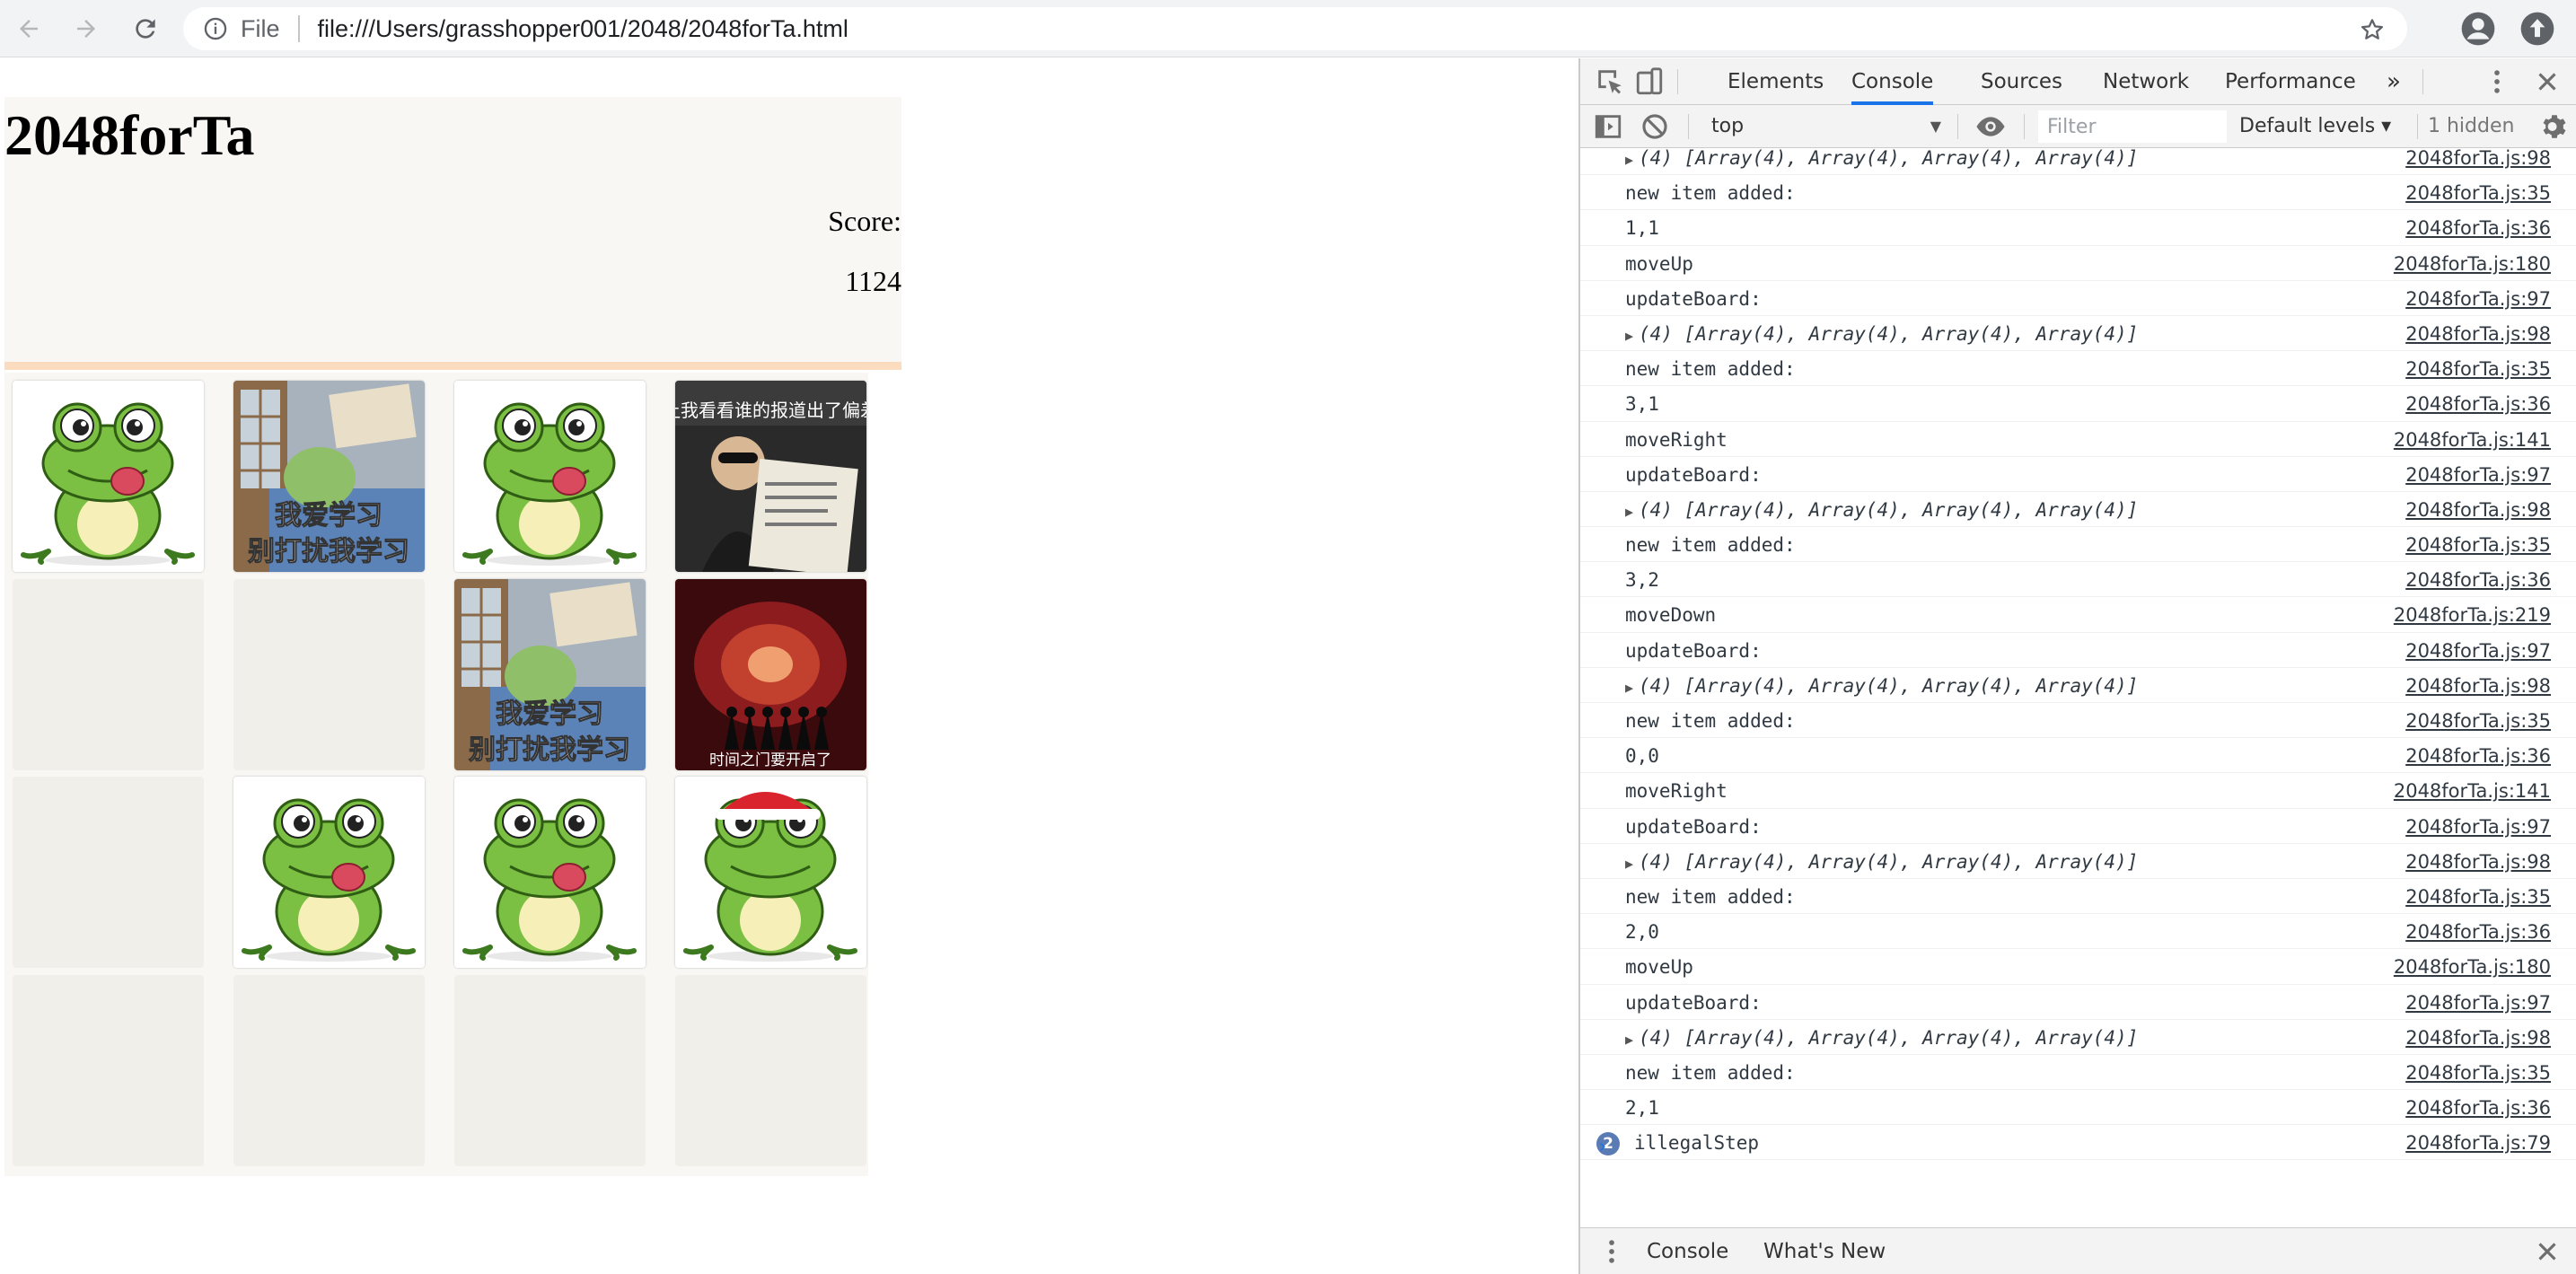 The width and height of the screenshot is (2576, 1274). What do you see at coordinates (1608, 126) in the screenshot?
I see `sidebar-toggle-icon` at bounding box center [1608, 126].